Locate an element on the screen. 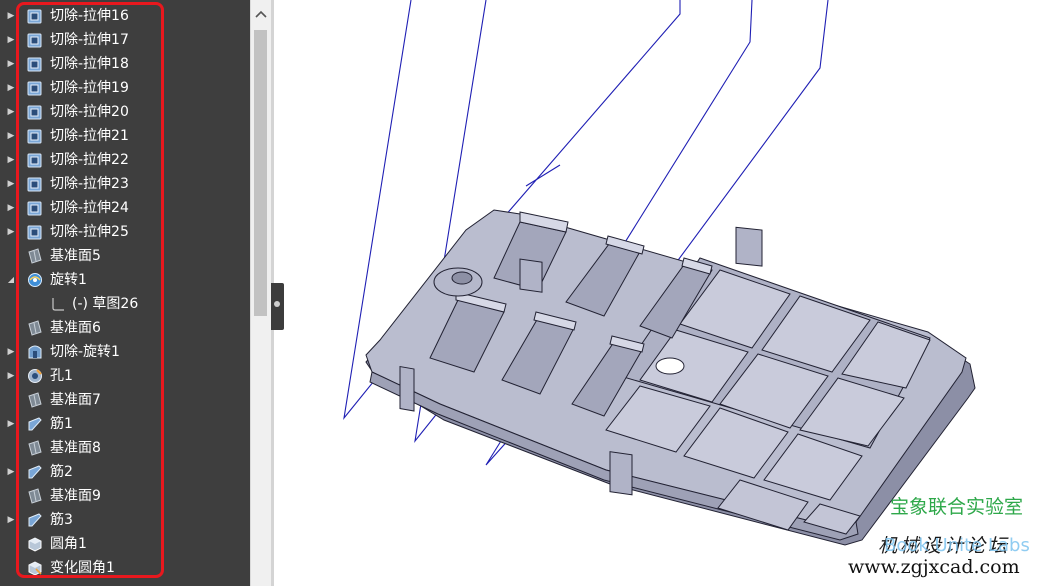  tree-item: ◢ 旋转1 is located at coordinates (125, 280).